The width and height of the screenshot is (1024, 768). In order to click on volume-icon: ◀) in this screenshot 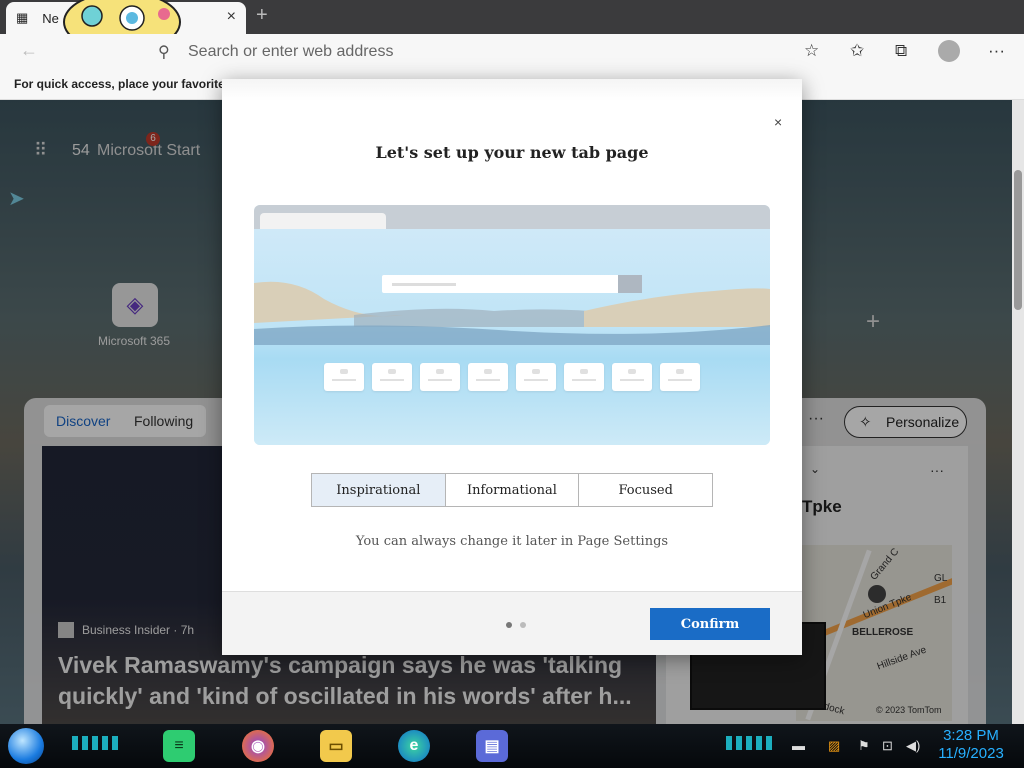, I will do `click(913, 746)`.